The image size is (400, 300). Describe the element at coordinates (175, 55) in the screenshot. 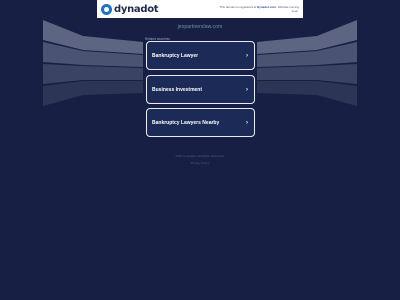

I see `result-label: Bankruptcy Lawyer` at that location.